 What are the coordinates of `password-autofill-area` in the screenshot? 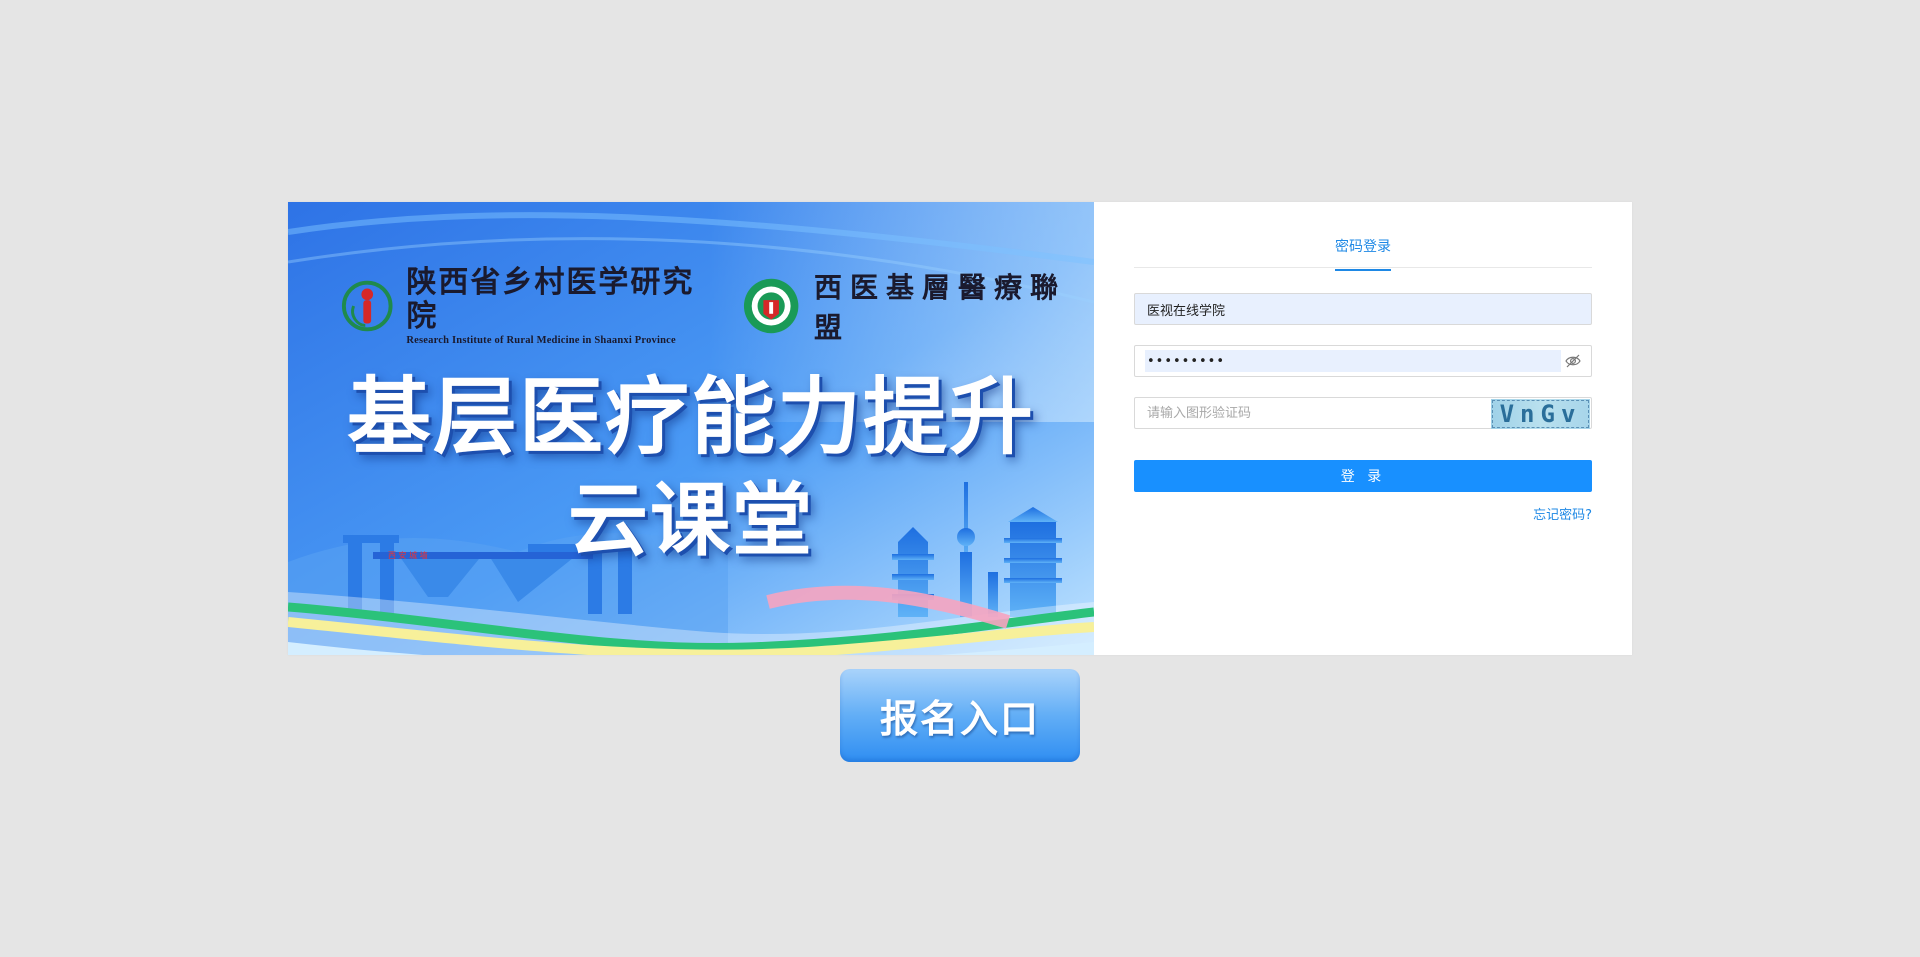 It's located at (1353, 361).